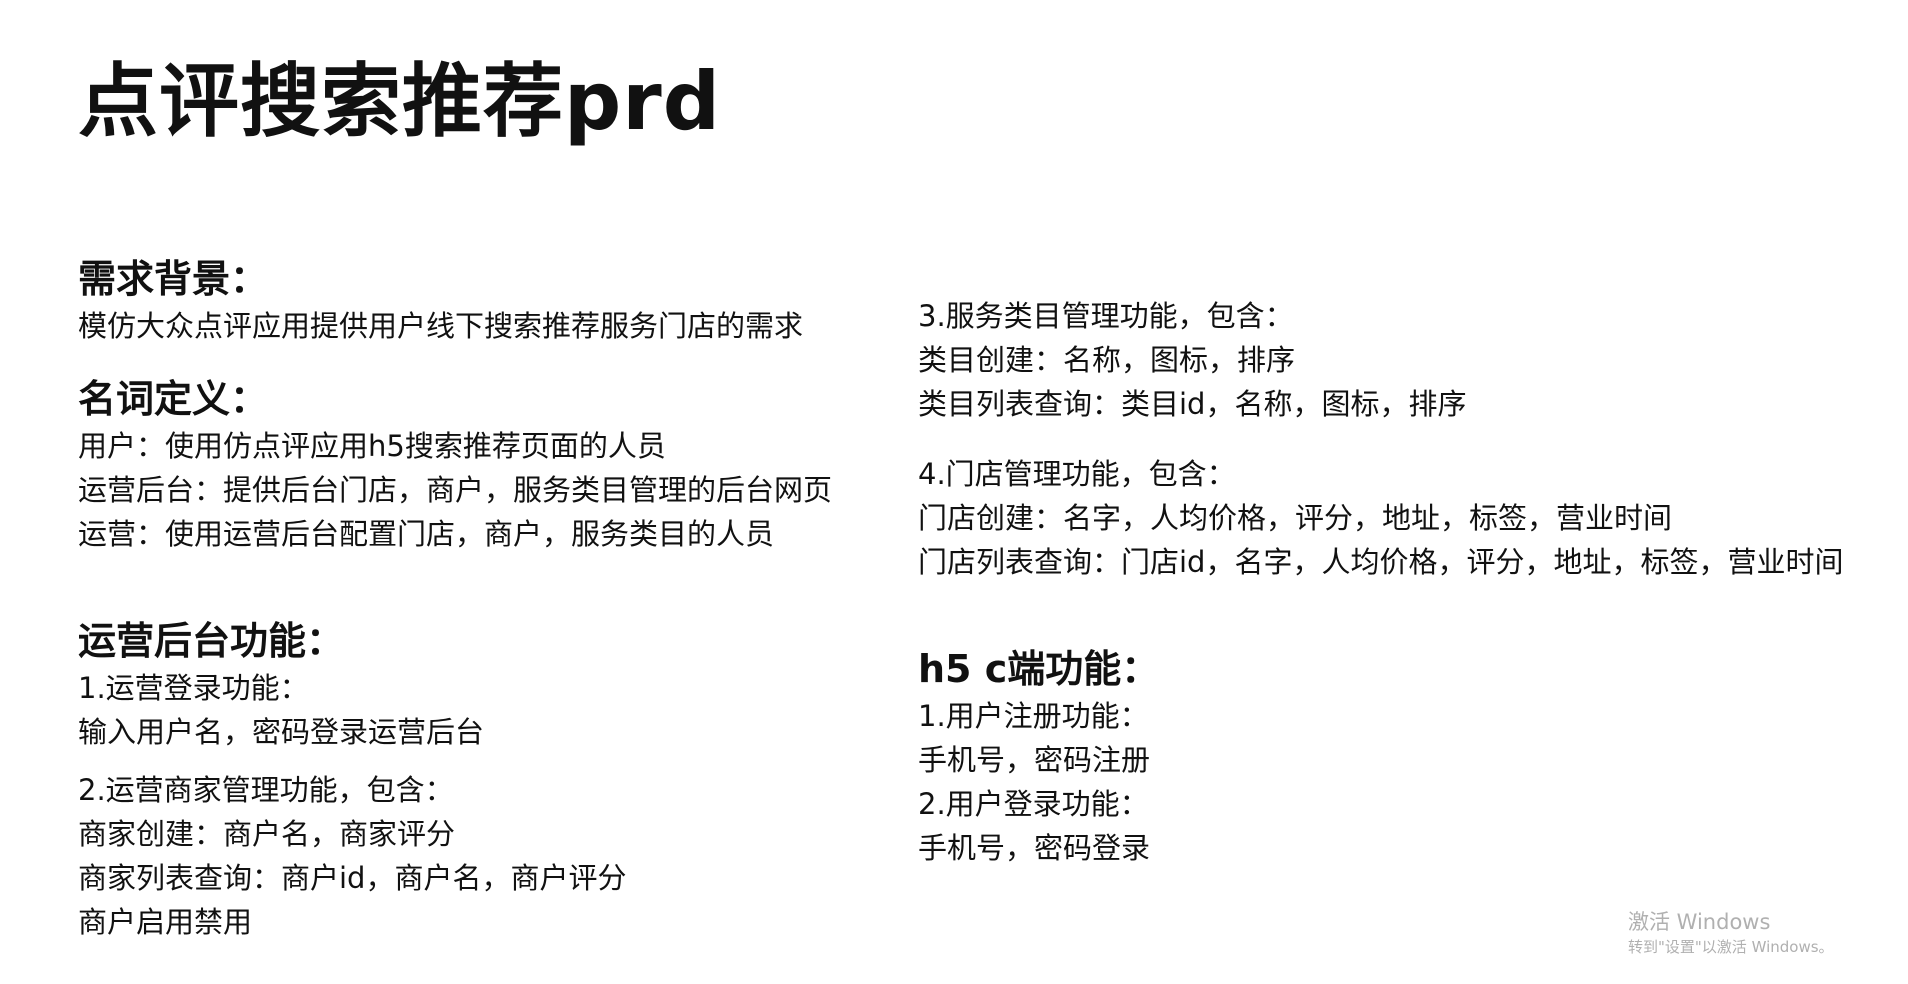 The width and height of the screenshot is (1908, 984). What do you see at coordinates (441, 326) in the screenshot?
I see `background-text: 模仿大众点评应用提供用户线下搜索推荐服务门店的需求` at bounding box center [441, 326].